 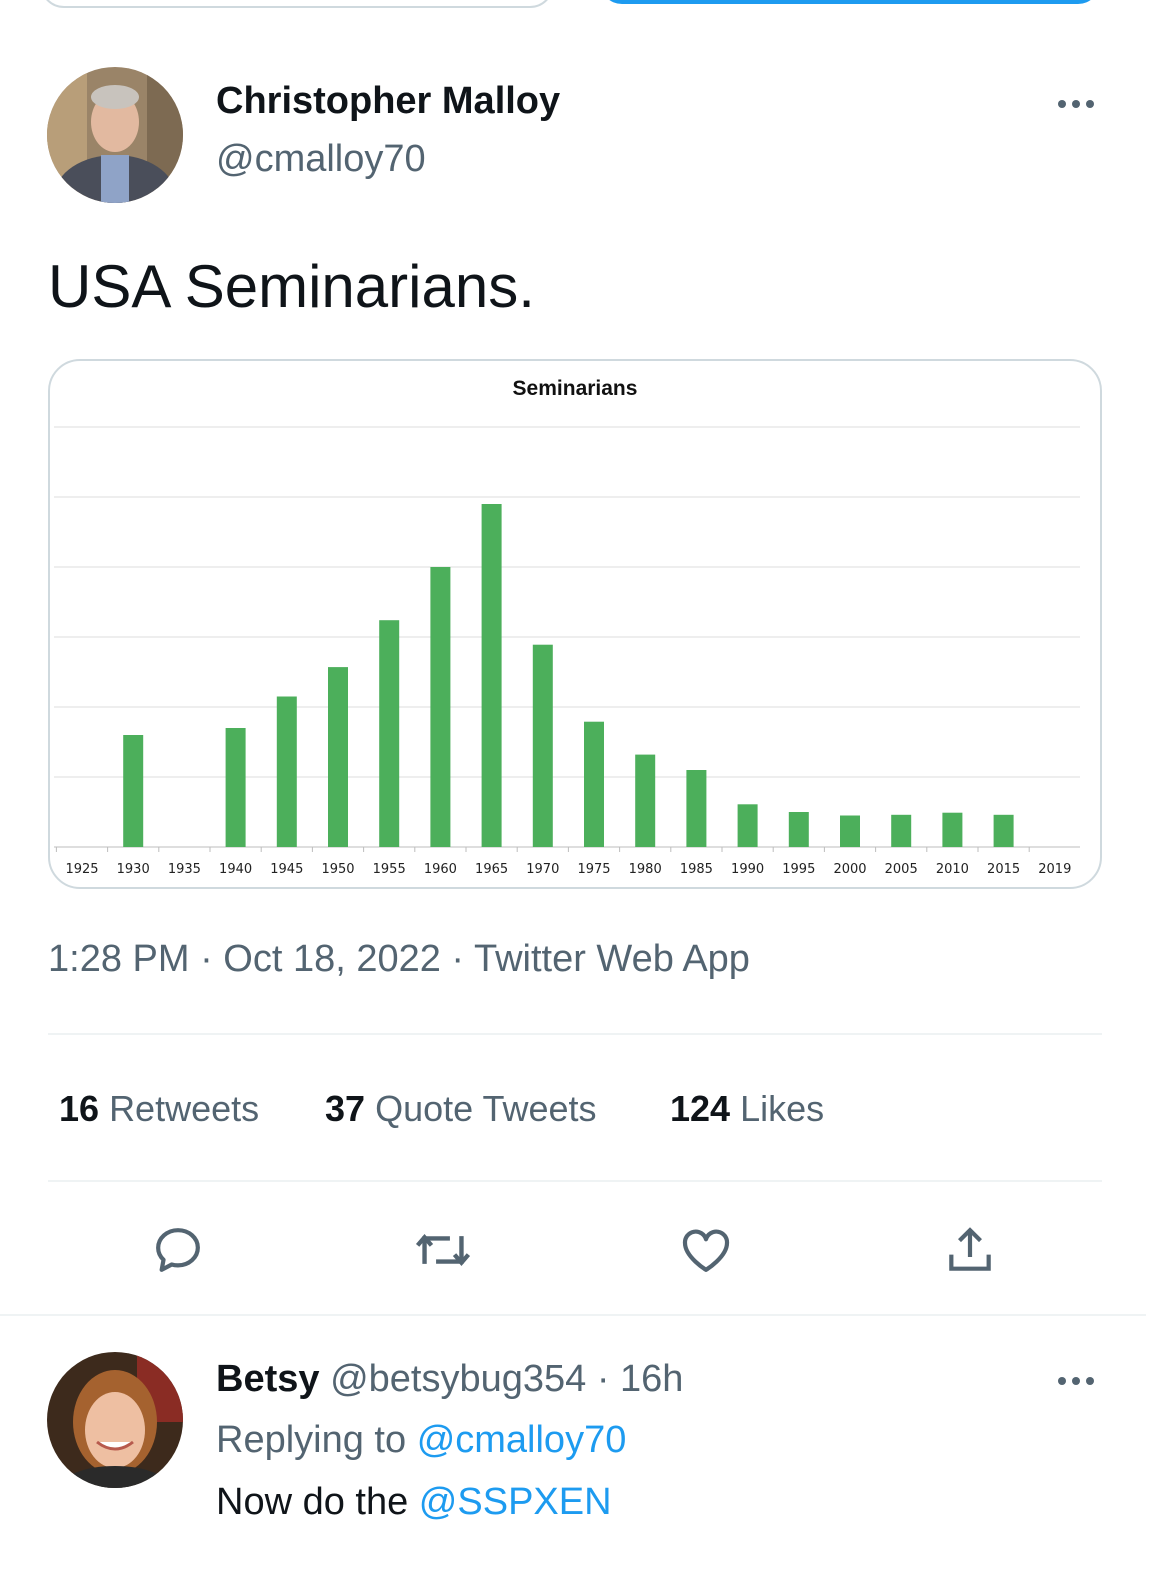 I want to click on bar-2000, so click(x=850, y=831).